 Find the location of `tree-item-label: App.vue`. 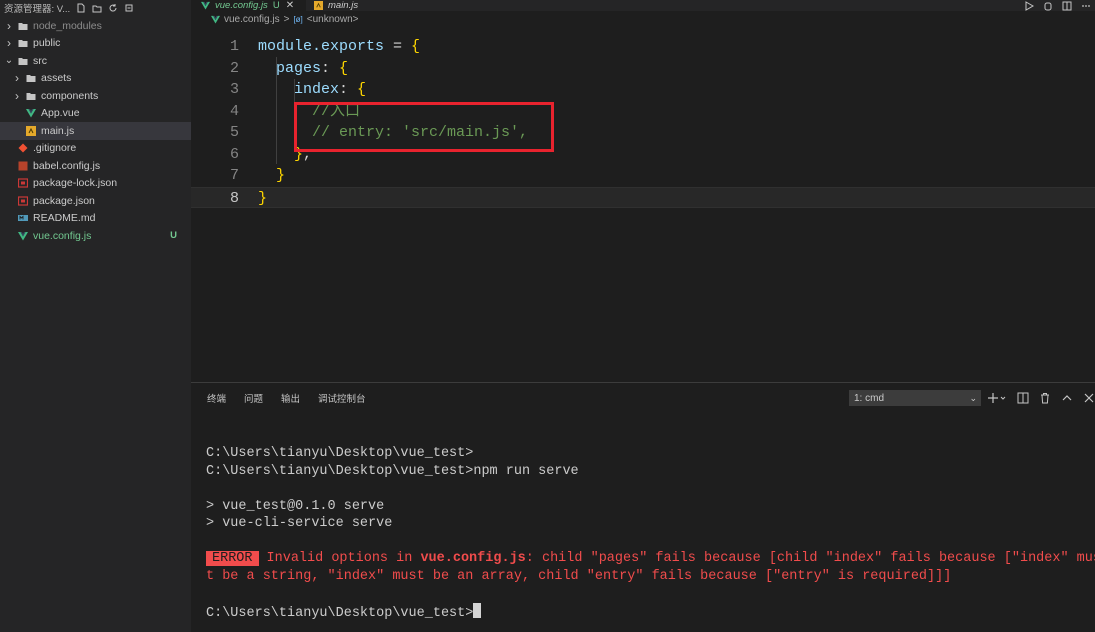

tree-item-label: App.vue is located at coordinates (60, 113).